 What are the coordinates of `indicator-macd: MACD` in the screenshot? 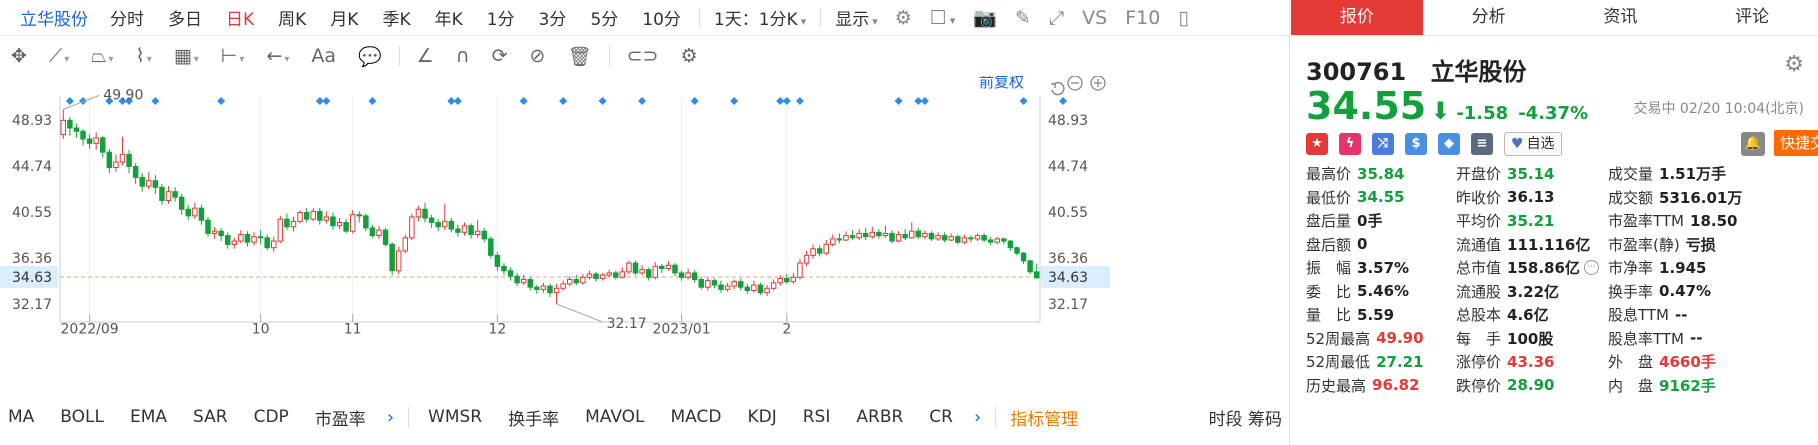 It's located at (696, 417).